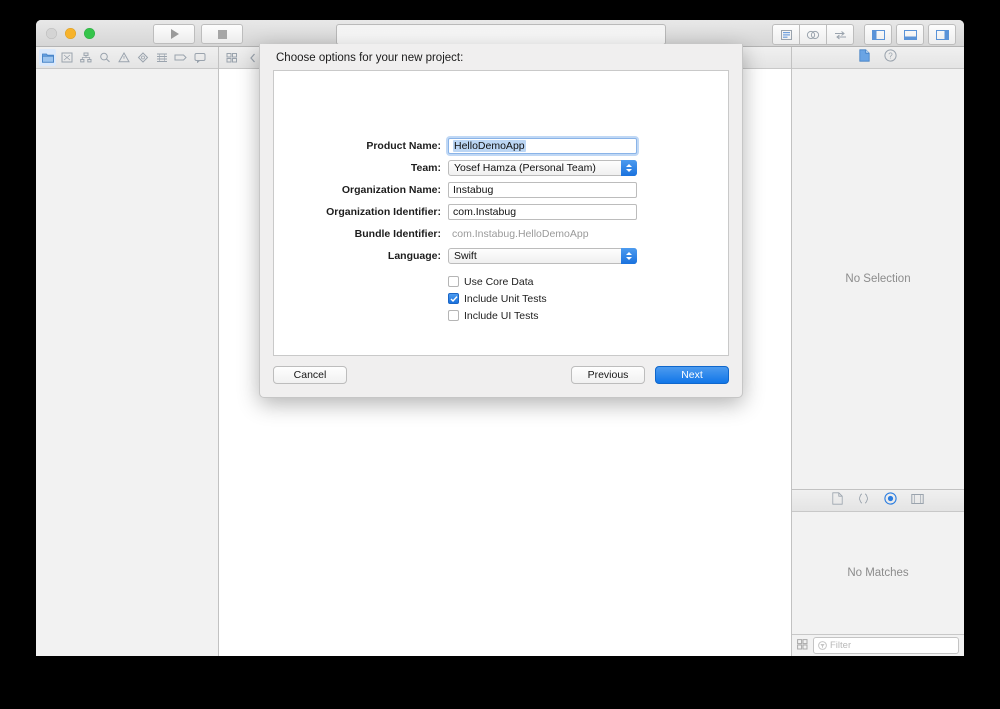 The width and height of the screenshot is (1000, 709). I want to click on include-unit-tests-checkbox, so click(453, 298).